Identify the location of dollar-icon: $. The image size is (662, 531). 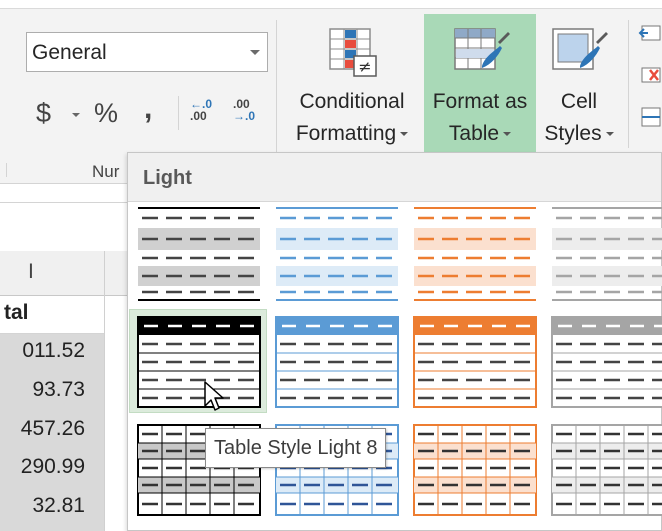
(44, 113).